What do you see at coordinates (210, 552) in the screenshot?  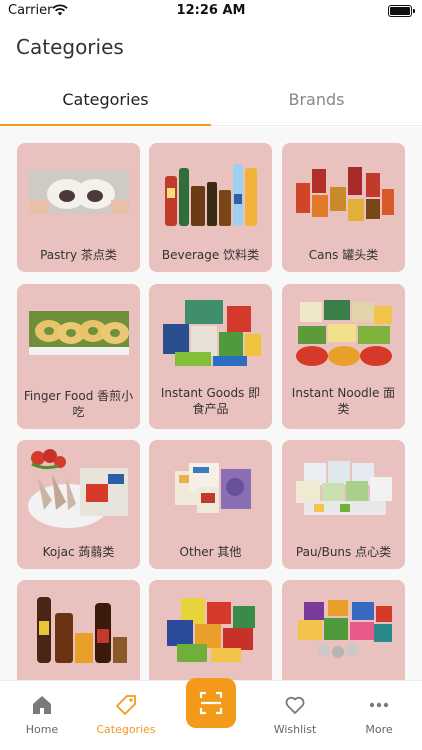 I see `category-label: Other 其他` at bounding box center [210, 552].